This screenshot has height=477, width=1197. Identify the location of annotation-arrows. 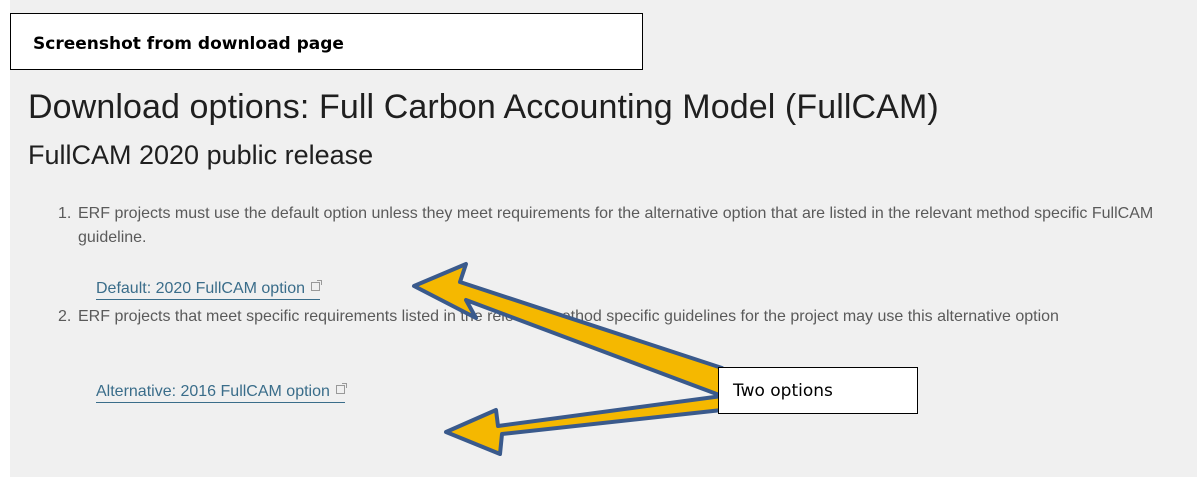
(568, 359).